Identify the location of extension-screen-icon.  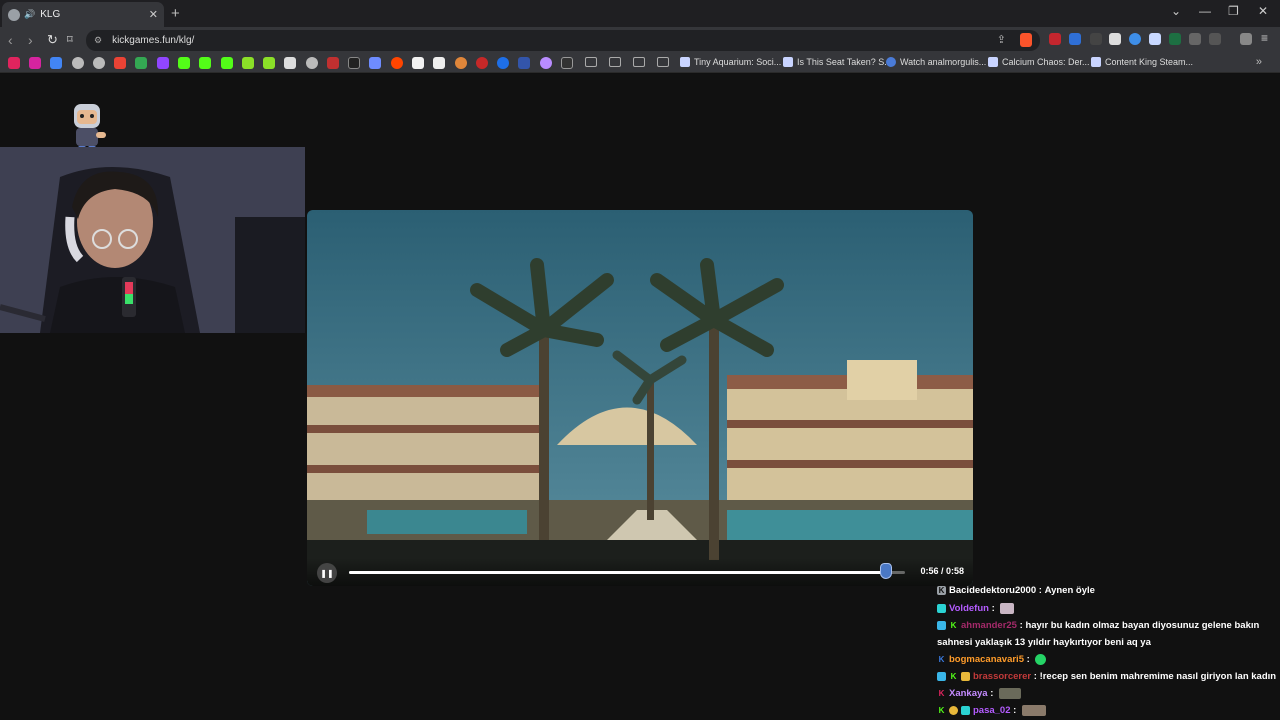
(1115, 39).